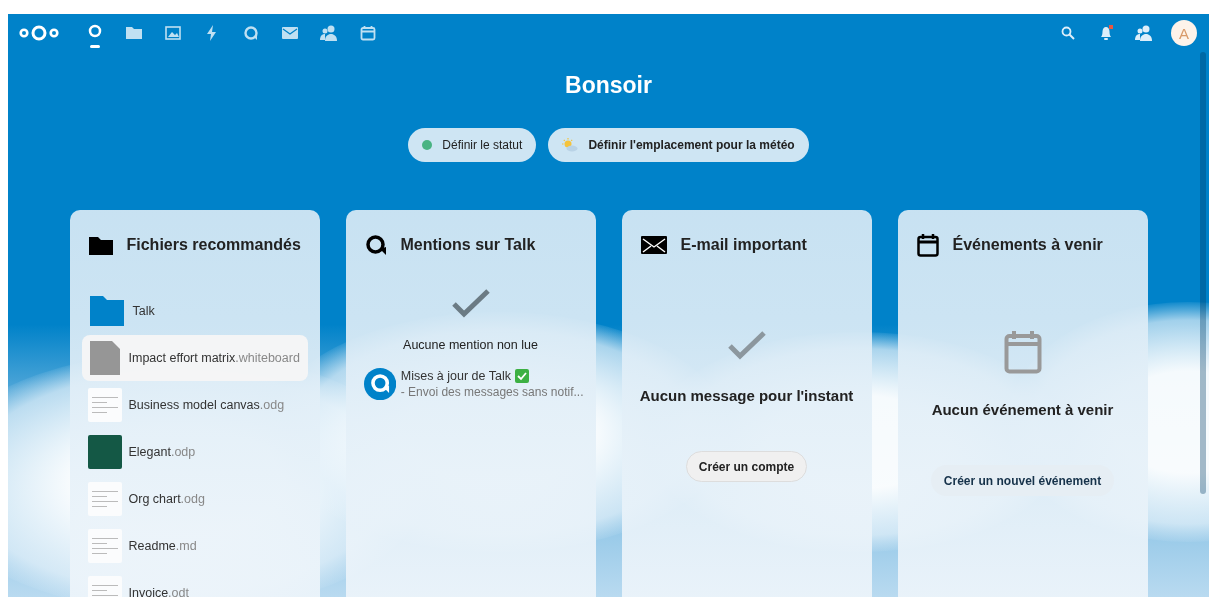 Image resolution: width=1209 pixels, height=597 pixels. I want to click on logo-icon, so click(39, 33).